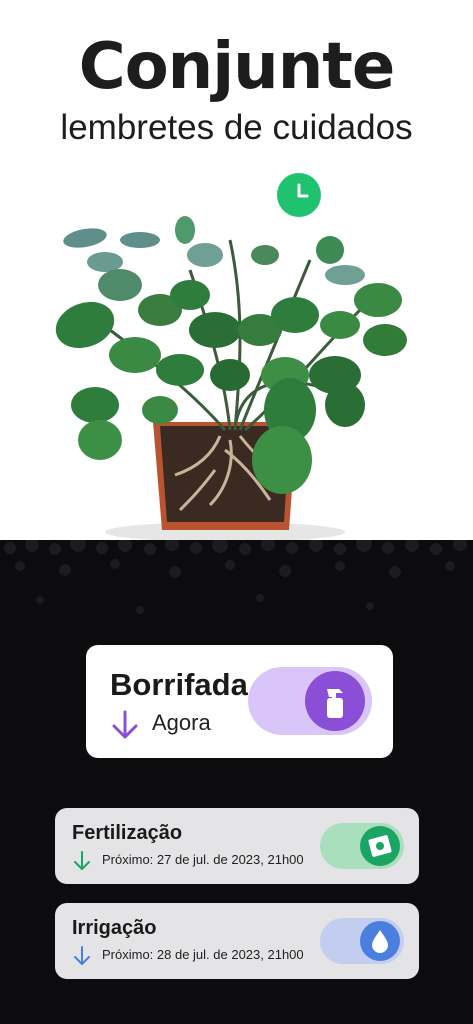  What do you see at coordinates (203, 954) in the screenshot?
I see `reminder-next: Próximo: 28 de jul. de 2023, 21h00` at bounding box center [203, 954].